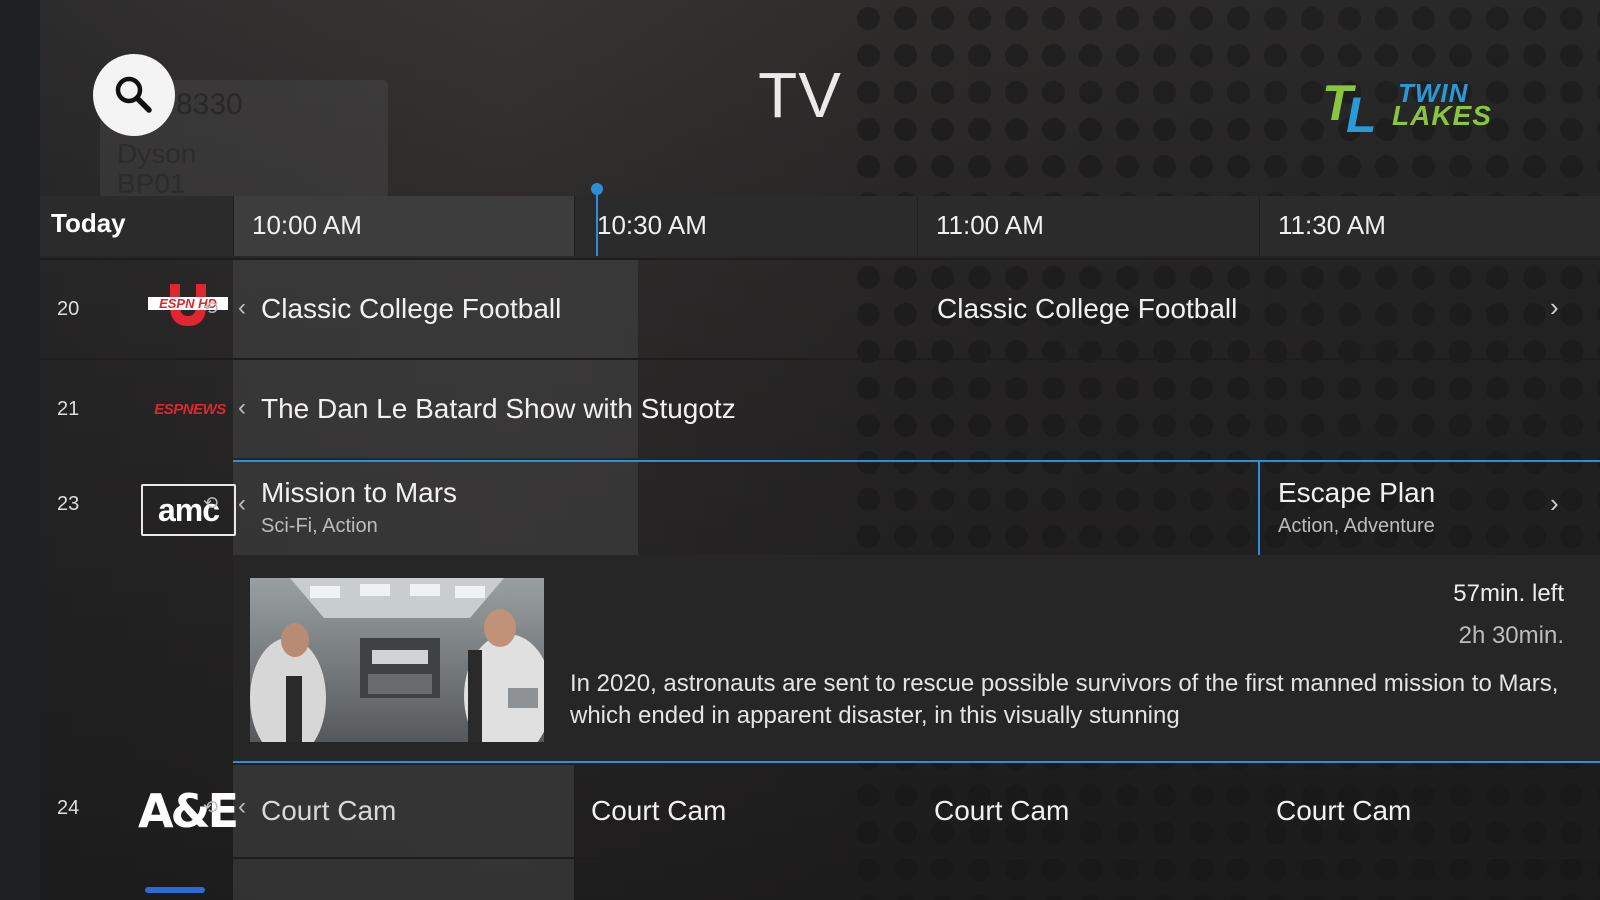 This screenshot has height=900, width=1600. I want to click on channel-number: 20, so click(68, 309).